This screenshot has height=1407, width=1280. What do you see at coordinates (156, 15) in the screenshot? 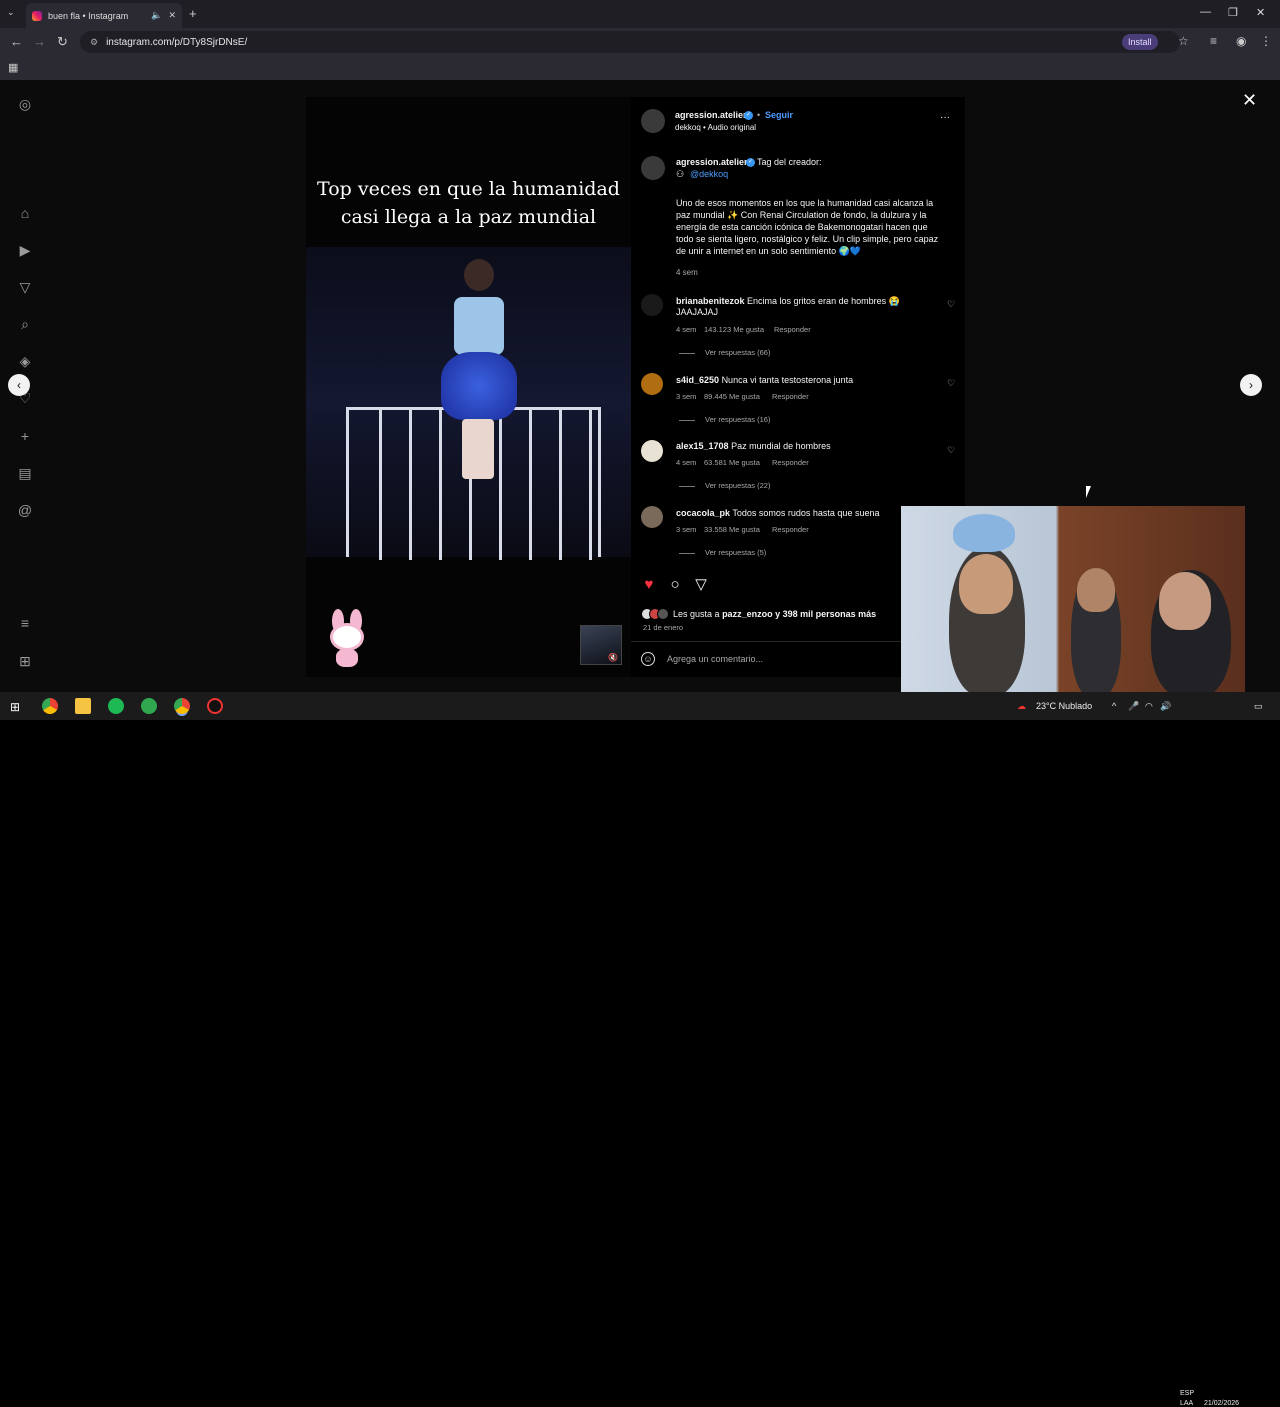
I see `audio-icon: 🔈` at bounding box center [156, 15].